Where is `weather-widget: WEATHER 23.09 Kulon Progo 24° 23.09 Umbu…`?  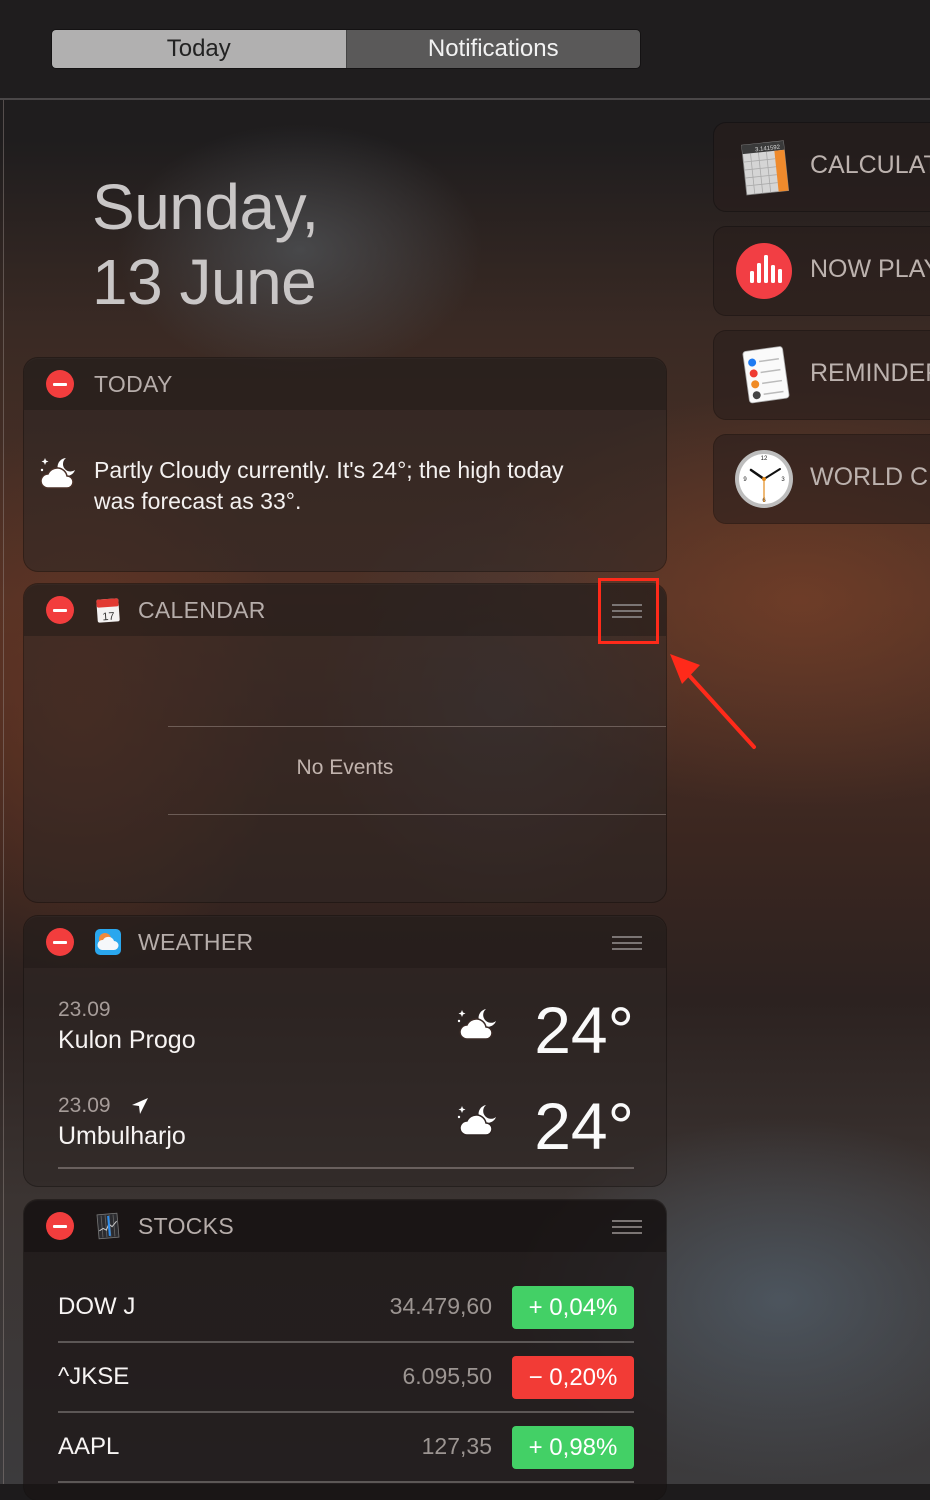 weather-widget: WEATHER 23.09 Kulon Progo 24° 23.09 Umbu… is located at coordinates (345, 1051).